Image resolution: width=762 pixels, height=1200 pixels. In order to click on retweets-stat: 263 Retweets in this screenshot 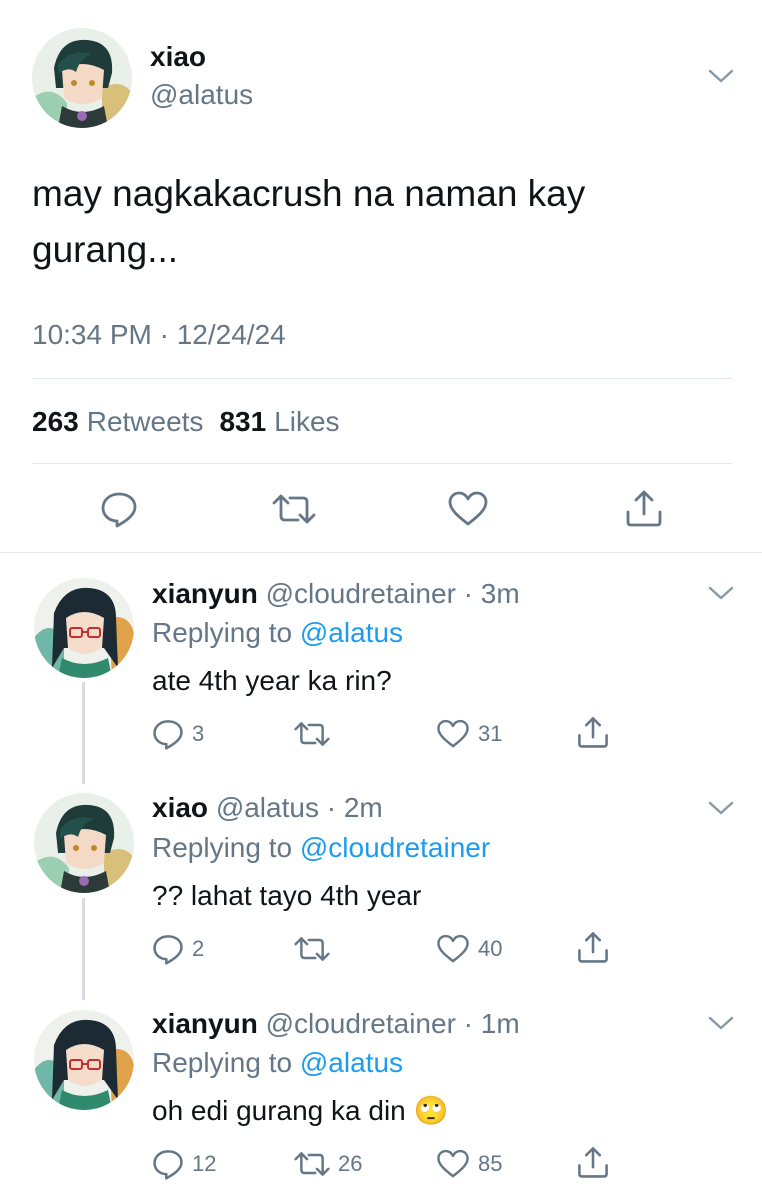, I will do `click(117, 422)`.